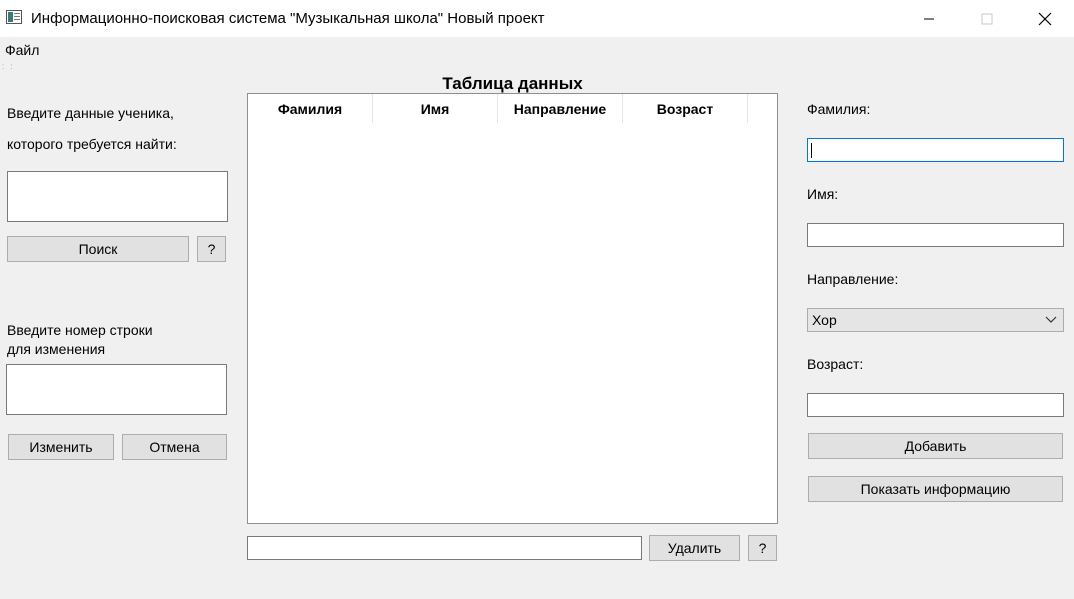  I want to click on surname-label: Фамилия:, so click(839, 109).